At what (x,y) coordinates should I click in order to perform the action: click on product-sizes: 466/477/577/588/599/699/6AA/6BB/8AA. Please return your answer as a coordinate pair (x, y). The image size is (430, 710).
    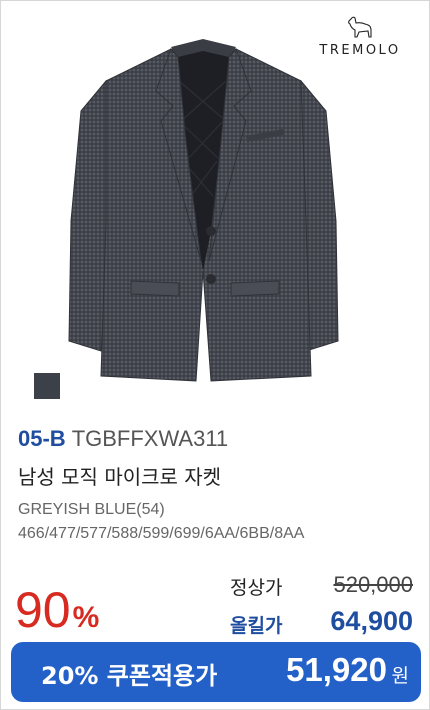
    Looking at the image, I should click on (161, 533).